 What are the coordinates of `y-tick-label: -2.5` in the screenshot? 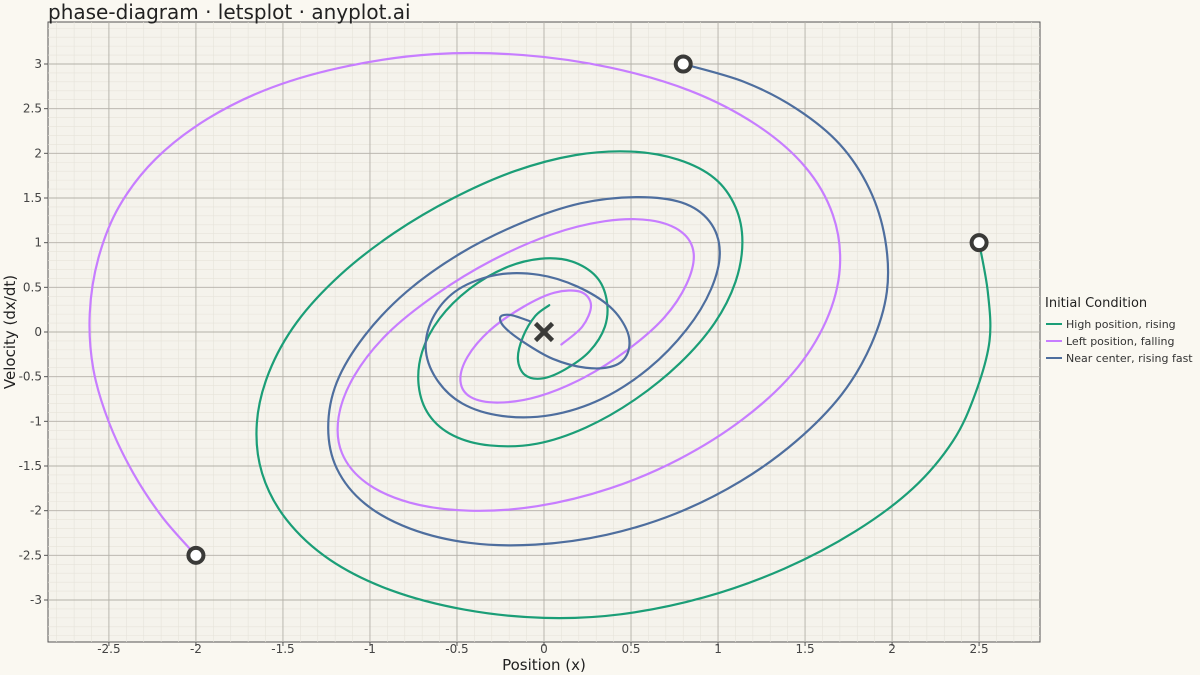 It's located at (30, 555).